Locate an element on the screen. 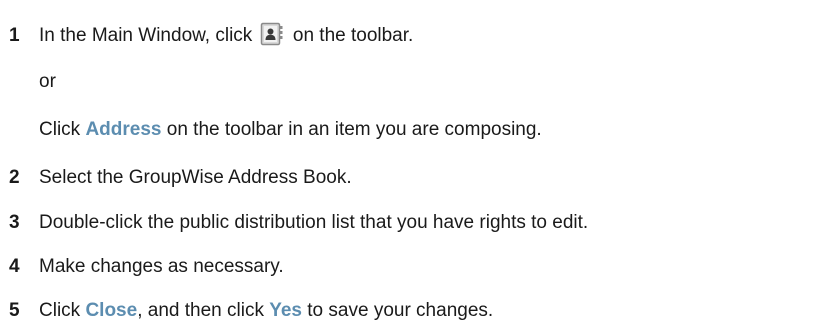  step-number: 3 is located at coordinates (14, 222).